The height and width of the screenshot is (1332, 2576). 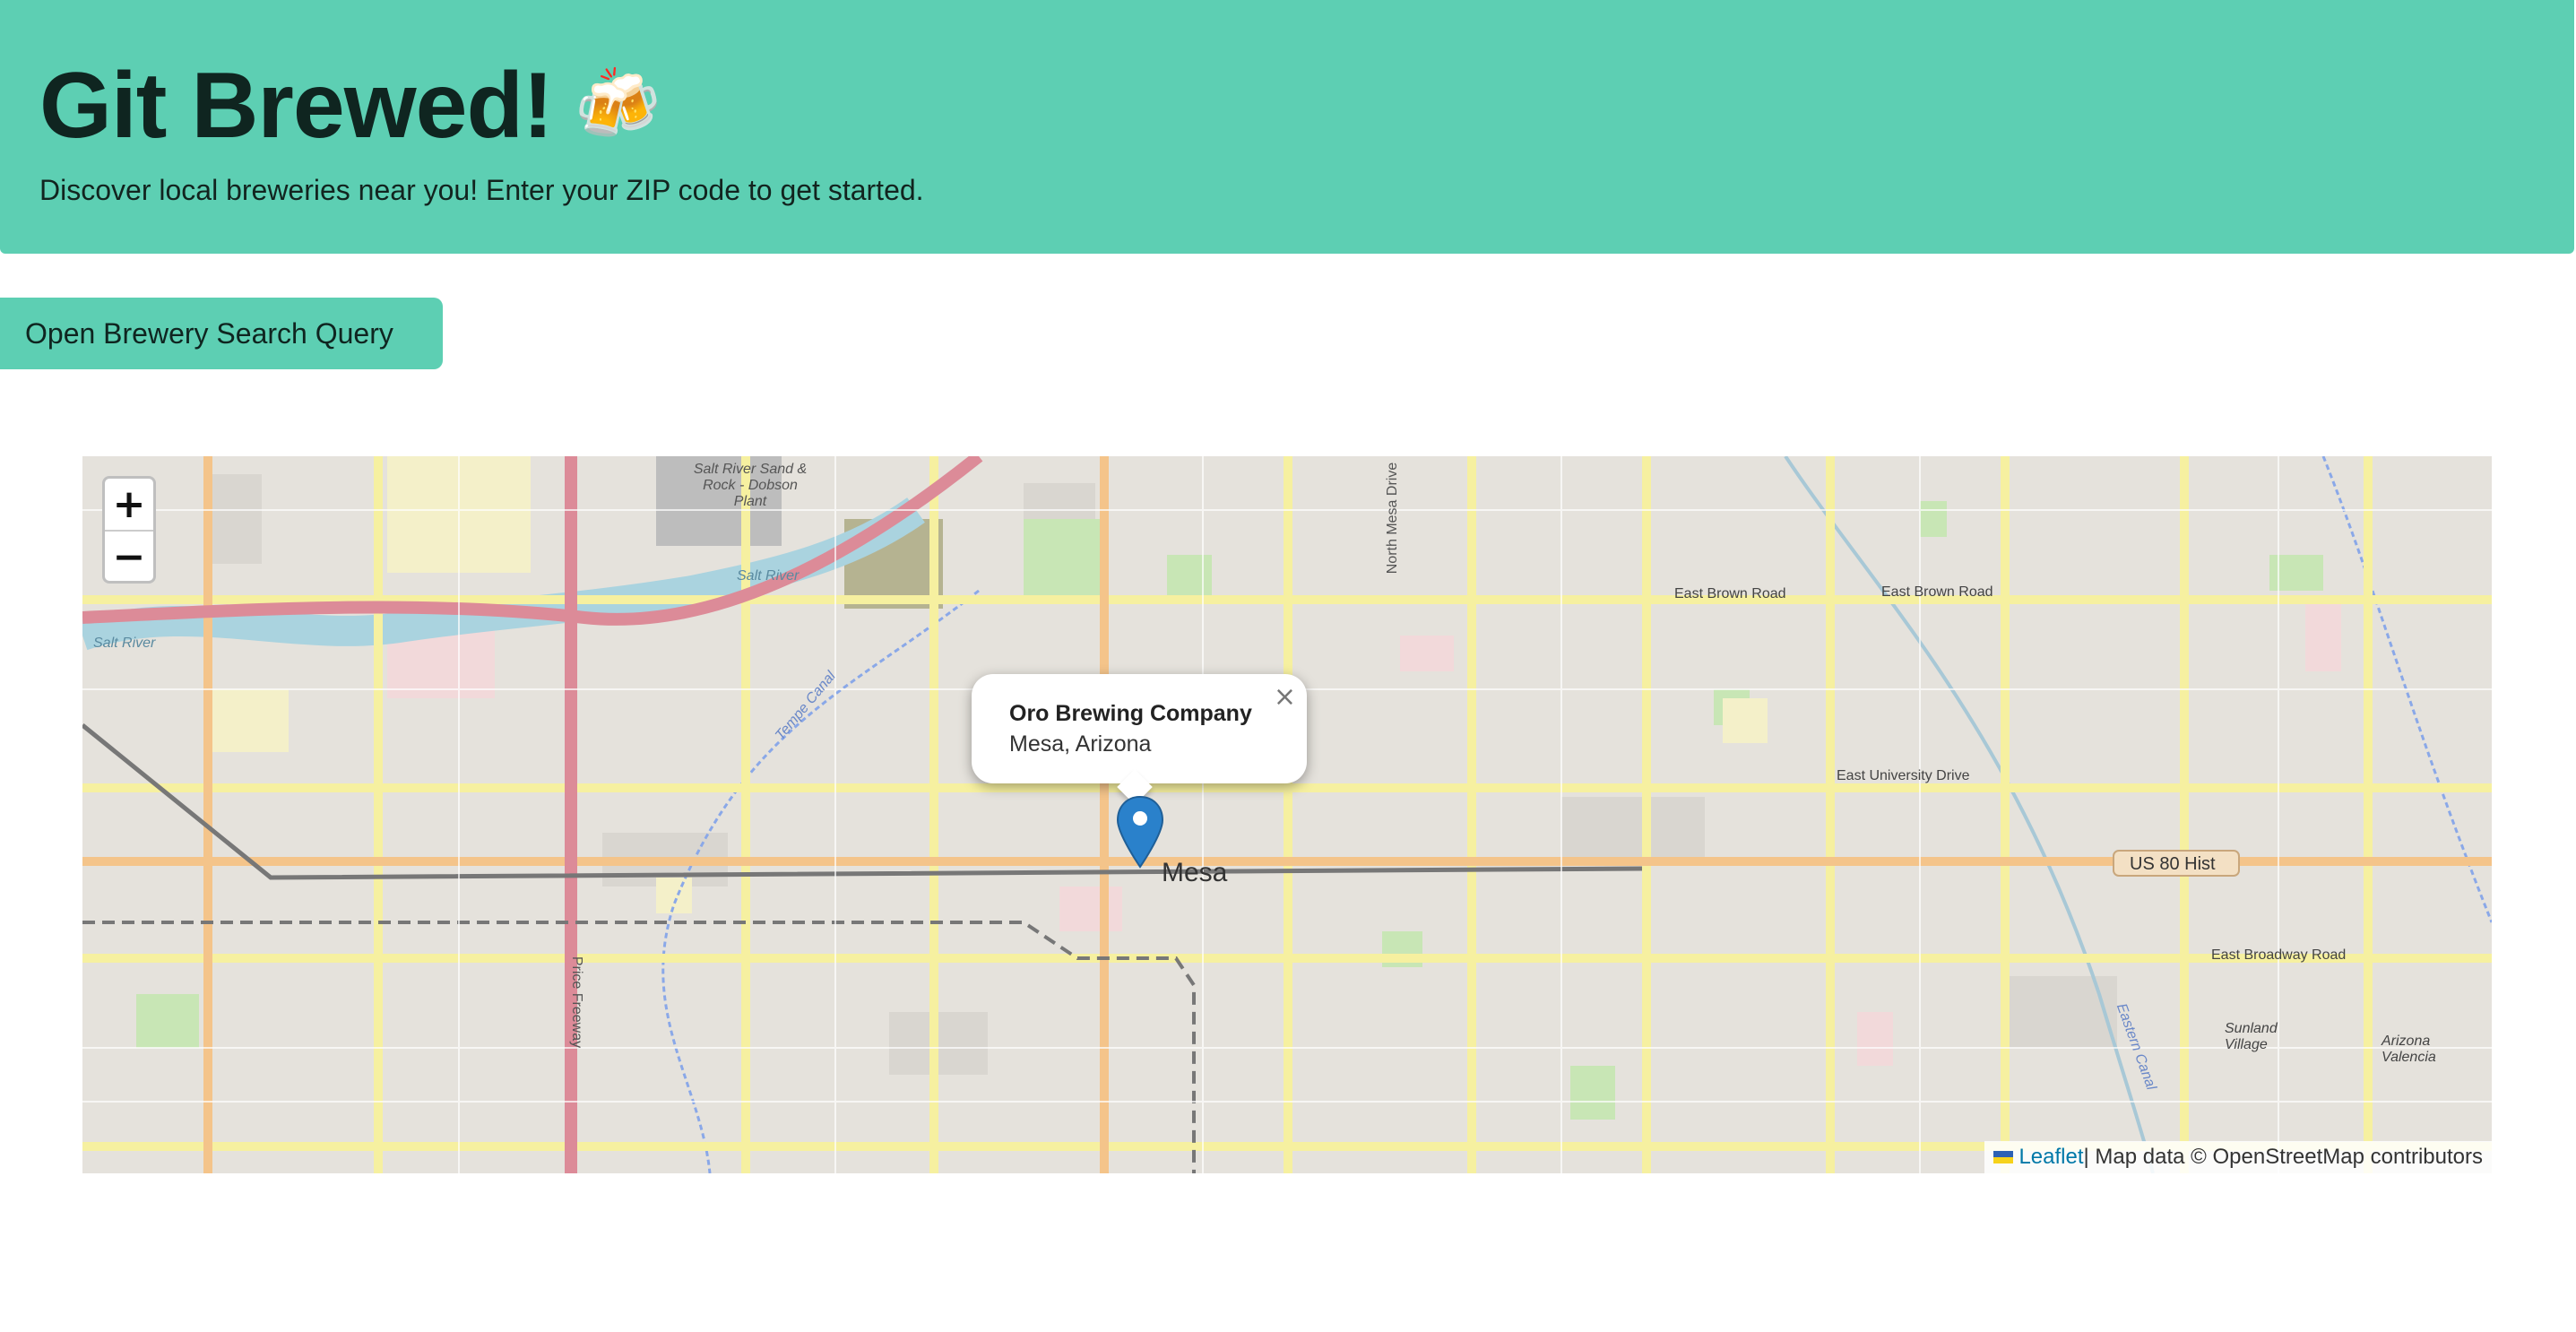 I want to click on beer-mugs-icon: 🍻, so click(x=617, y=104).